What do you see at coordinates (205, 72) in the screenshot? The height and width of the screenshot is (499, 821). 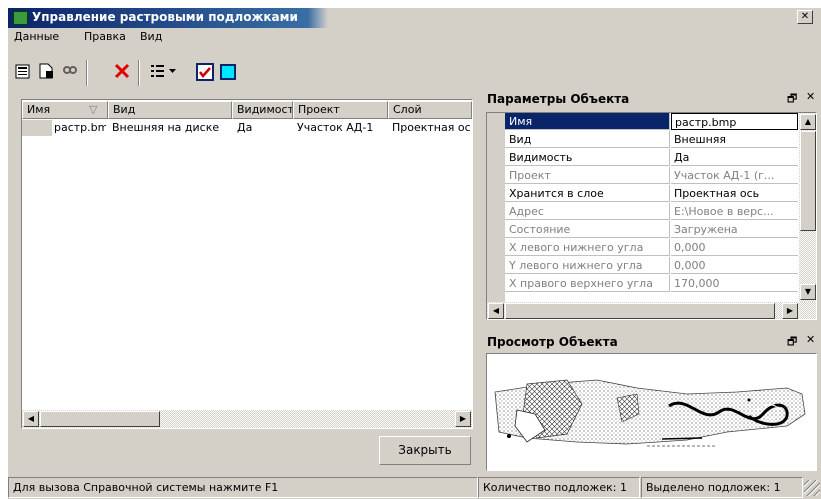 I see `checkbox-icon` at bounding box center [205, 72].